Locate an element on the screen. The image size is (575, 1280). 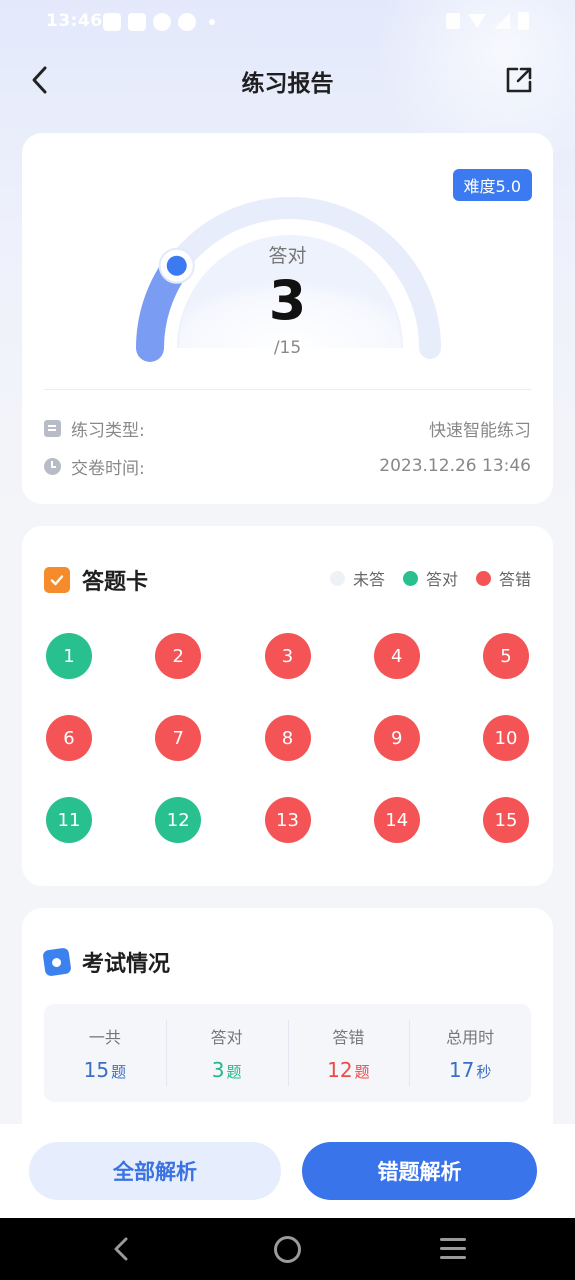
bottom-action-bar: 全部解析 错题解析 is located at coordinates (287, 1171).